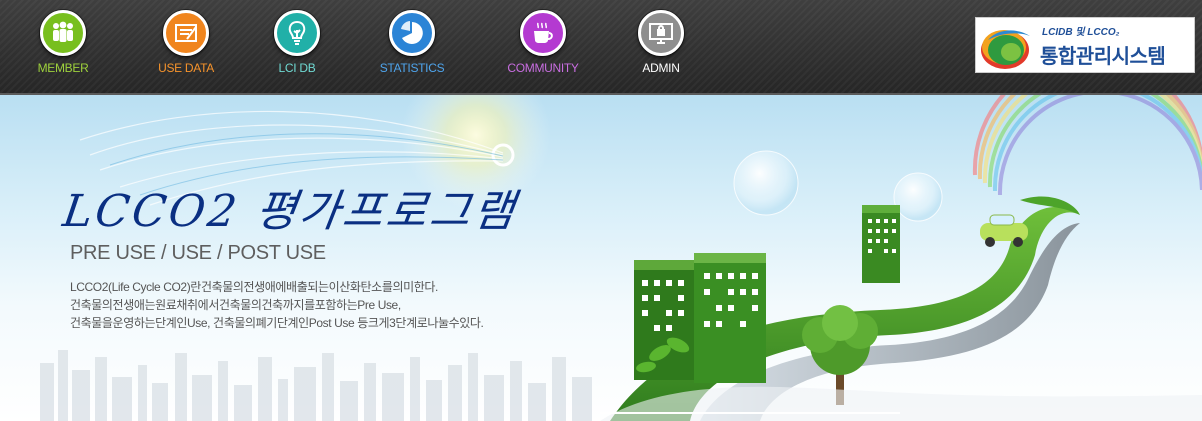 The width and height of the screenshot is (1202, 421). What do you see at coordinates (1081, 32) in the screenshot?
I see `brand-subtitle: LCIDB 및 LCCO₂` at bounding box center [1081, 32].